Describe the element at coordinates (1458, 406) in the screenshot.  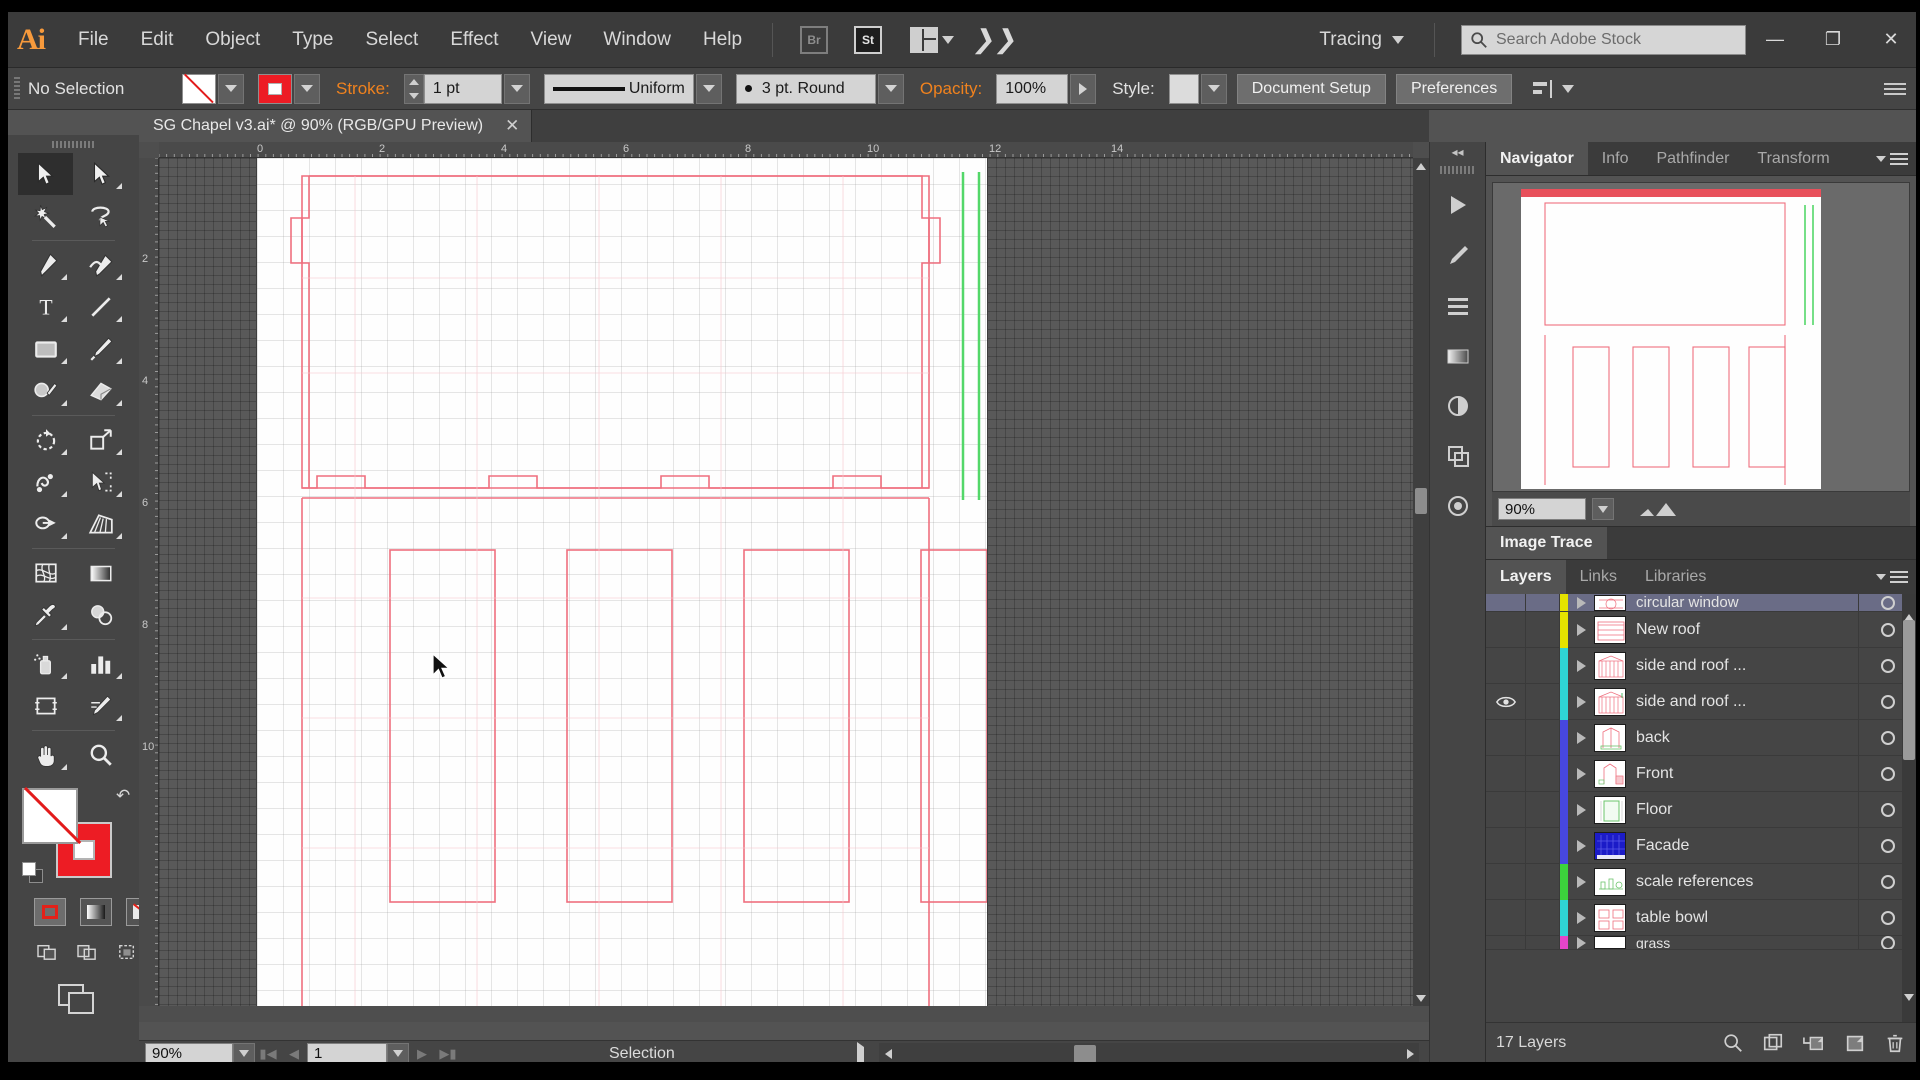
I see `transparency-dock-icon` at that location.